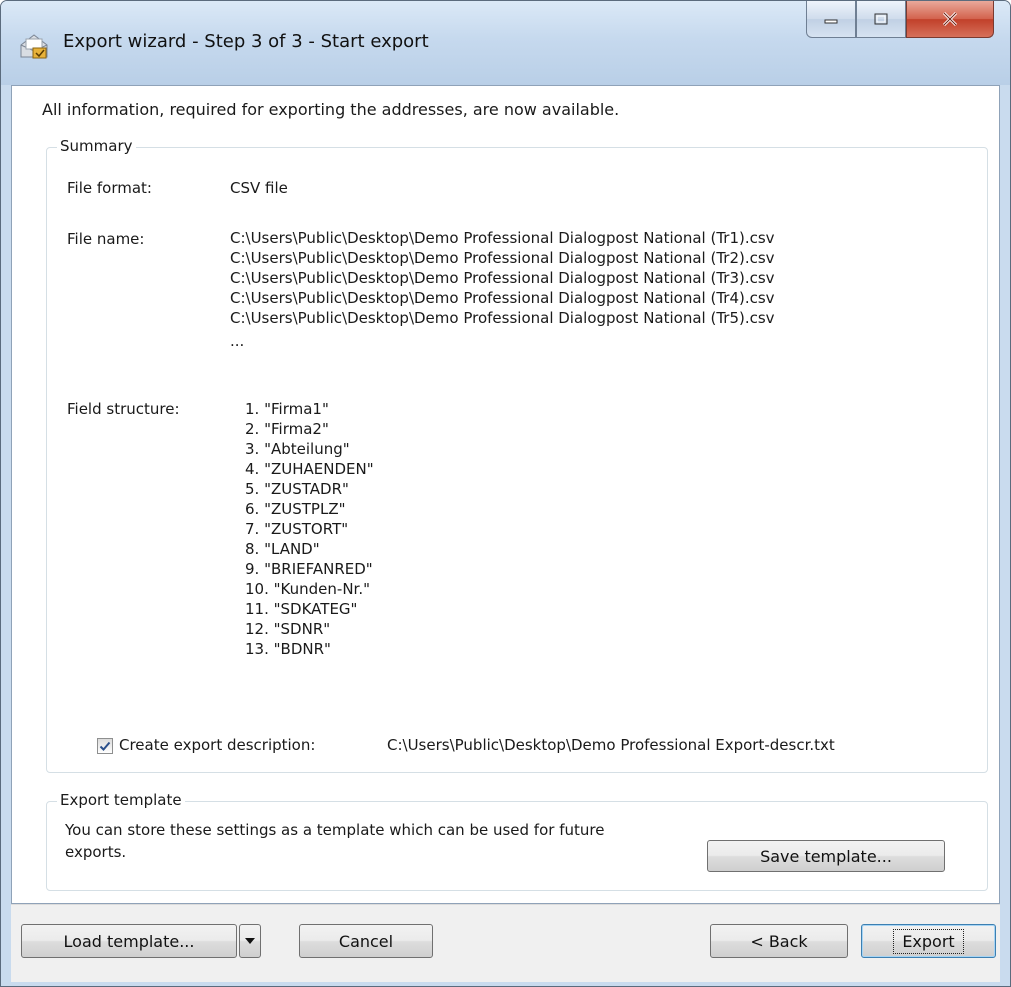  What do you see at coordinates (309, 569) in the screenshot?
I see `field-item: 9. "BRIEFANRED"` at bounding box center [309, 569].